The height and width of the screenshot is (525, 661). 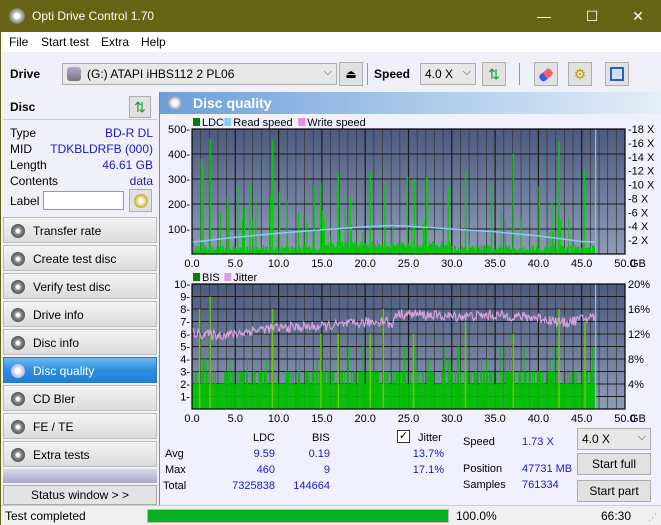 I want to click on disc-label-input, so click(x=83, y=200).